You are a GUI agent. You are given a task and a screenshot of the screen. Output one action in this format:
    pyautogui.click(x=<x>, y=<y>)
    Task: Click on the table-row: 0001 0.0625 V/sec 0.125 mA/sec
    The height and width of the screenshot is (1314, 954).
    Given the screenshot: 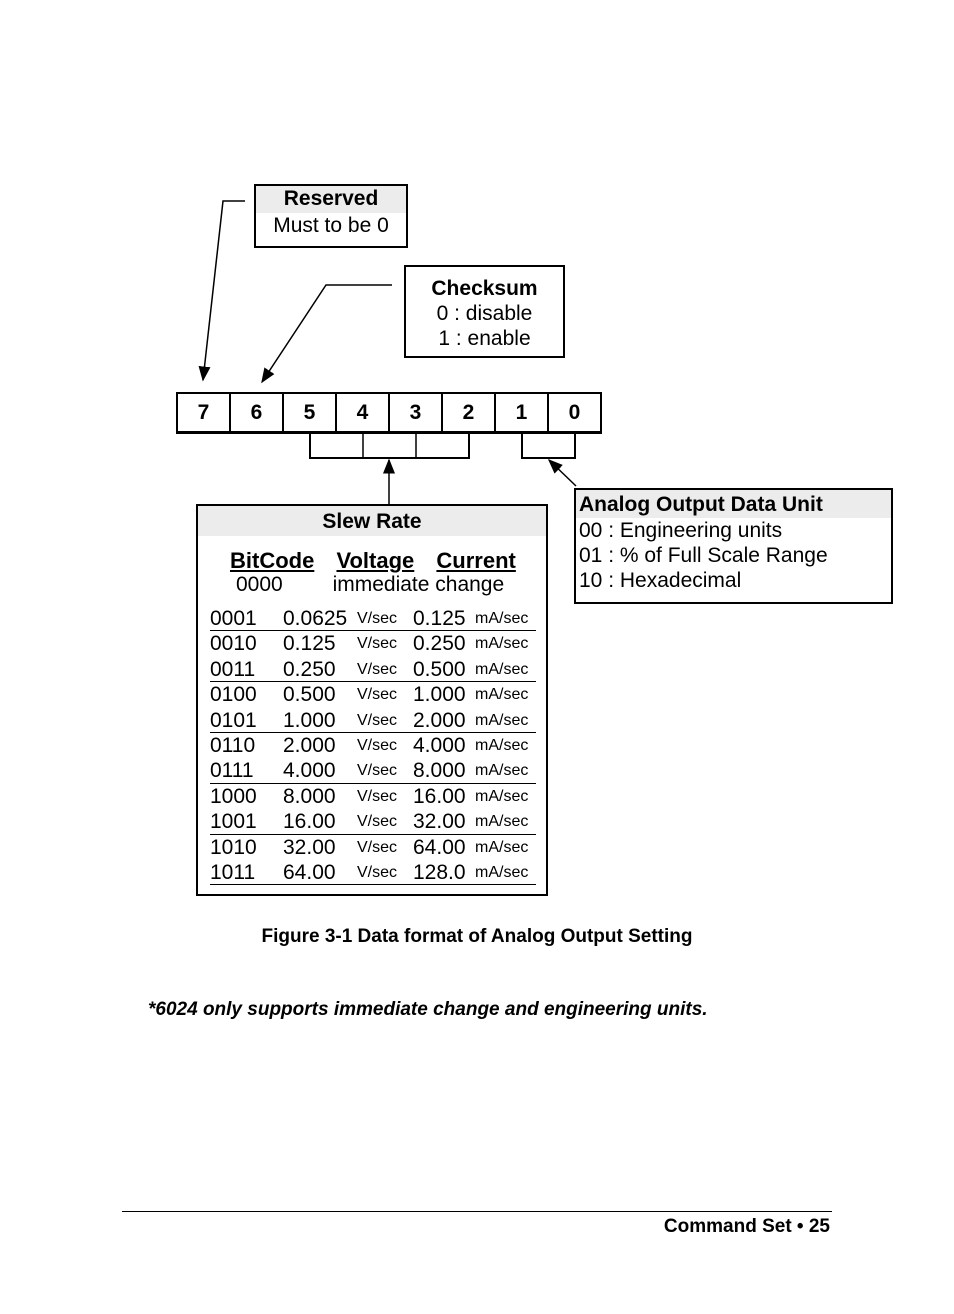 What is the action you would take?
    pyautogui.click(x=373, y=619)
    